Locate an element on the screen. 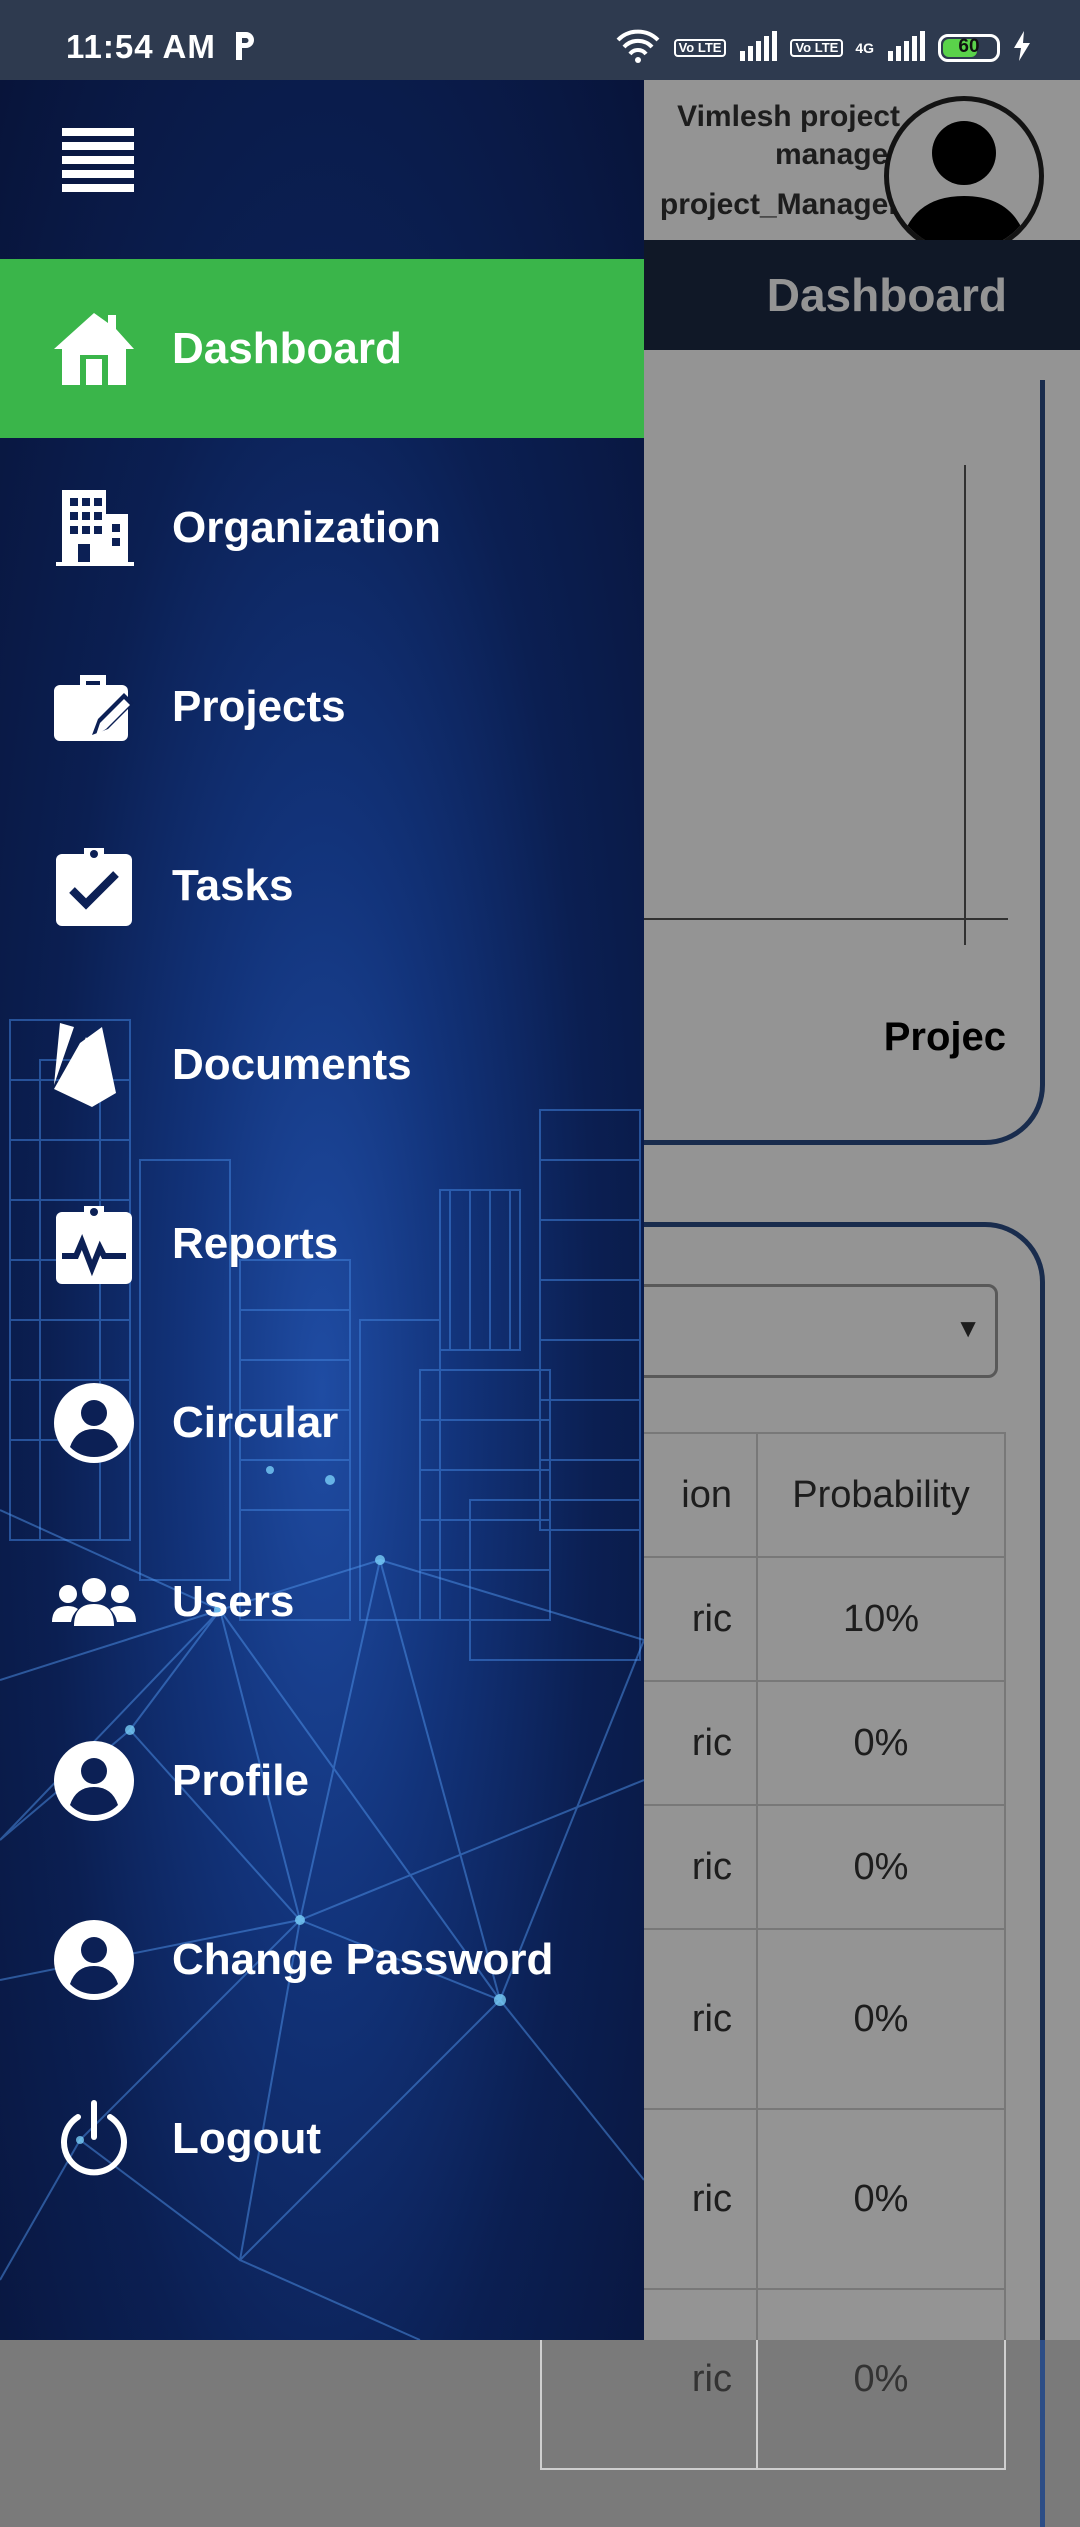  power-icon is located at coordinates (94, 2139).